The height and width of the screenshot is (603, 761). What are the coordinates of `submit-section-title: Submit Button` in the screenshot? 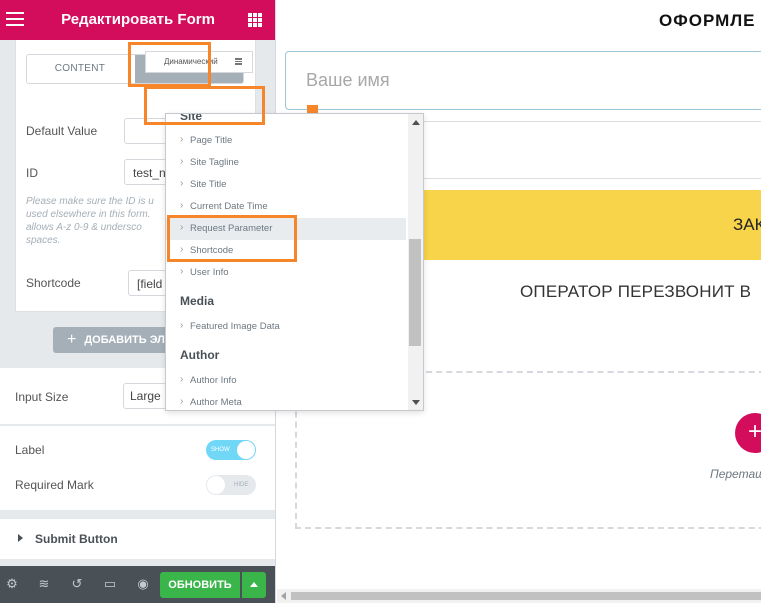 It's located at (76, 539).